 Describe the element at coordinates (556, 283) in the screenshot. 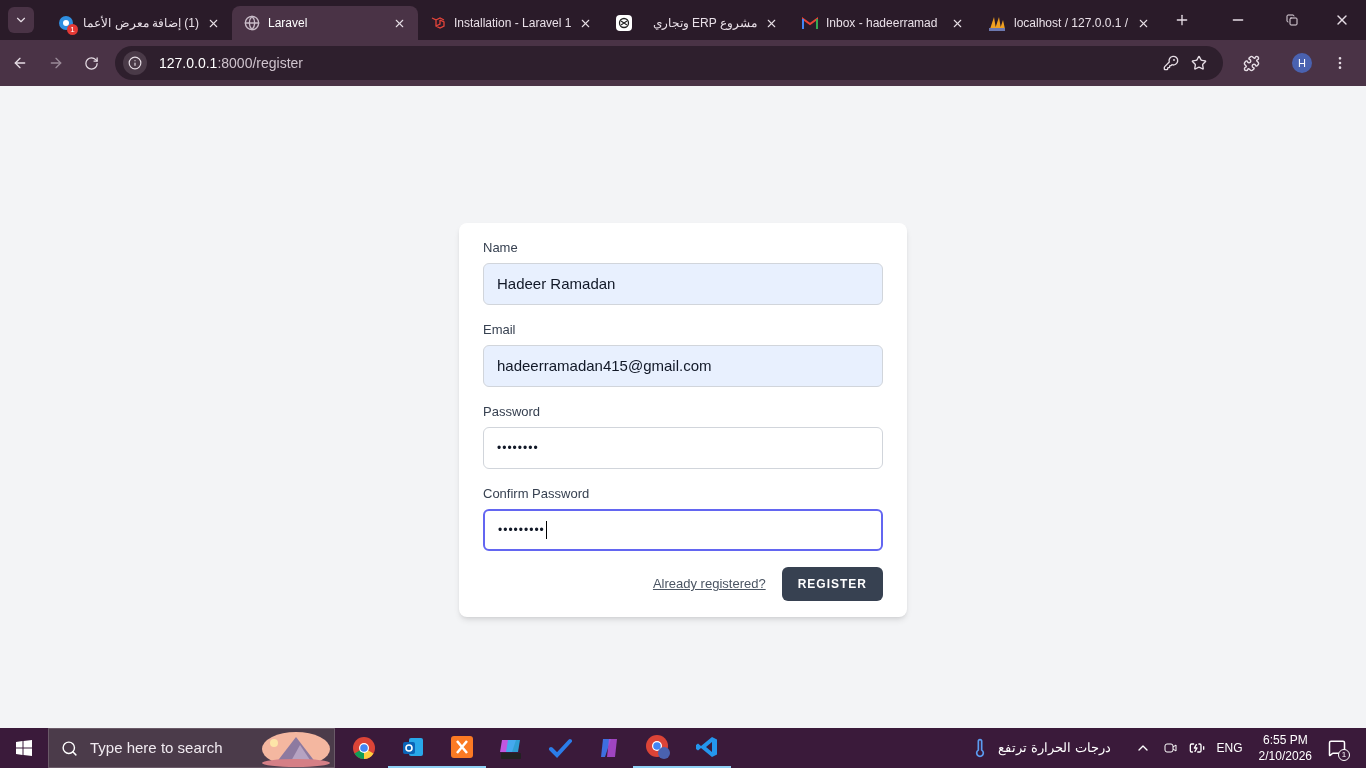

I see `field-value: Hadeer Ramadan` at that location.